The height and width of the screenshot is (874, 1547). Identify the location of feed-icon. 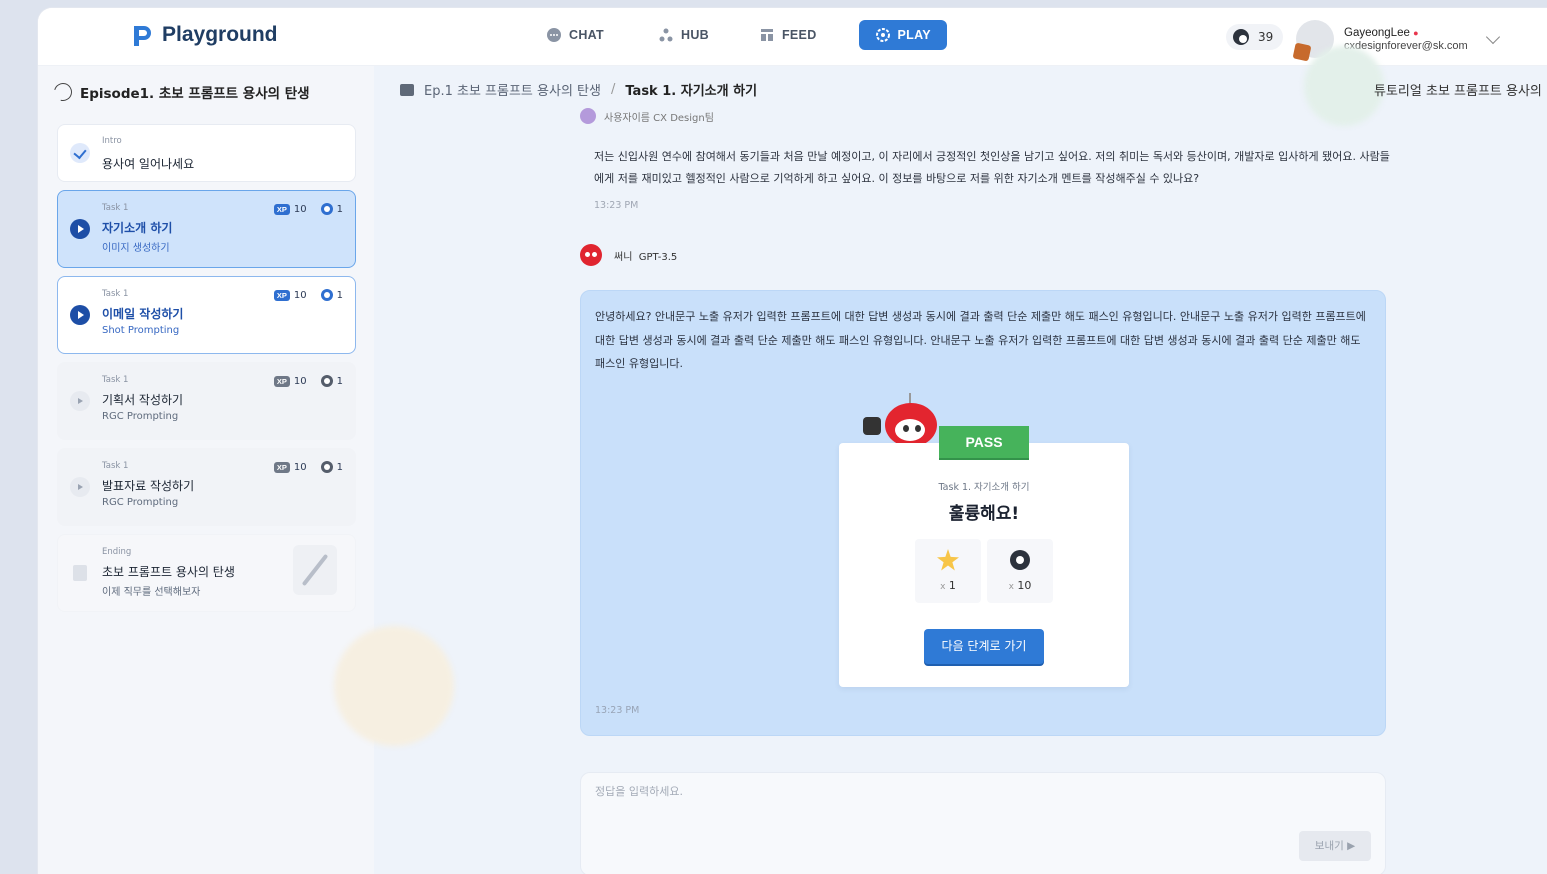
(766, 35).